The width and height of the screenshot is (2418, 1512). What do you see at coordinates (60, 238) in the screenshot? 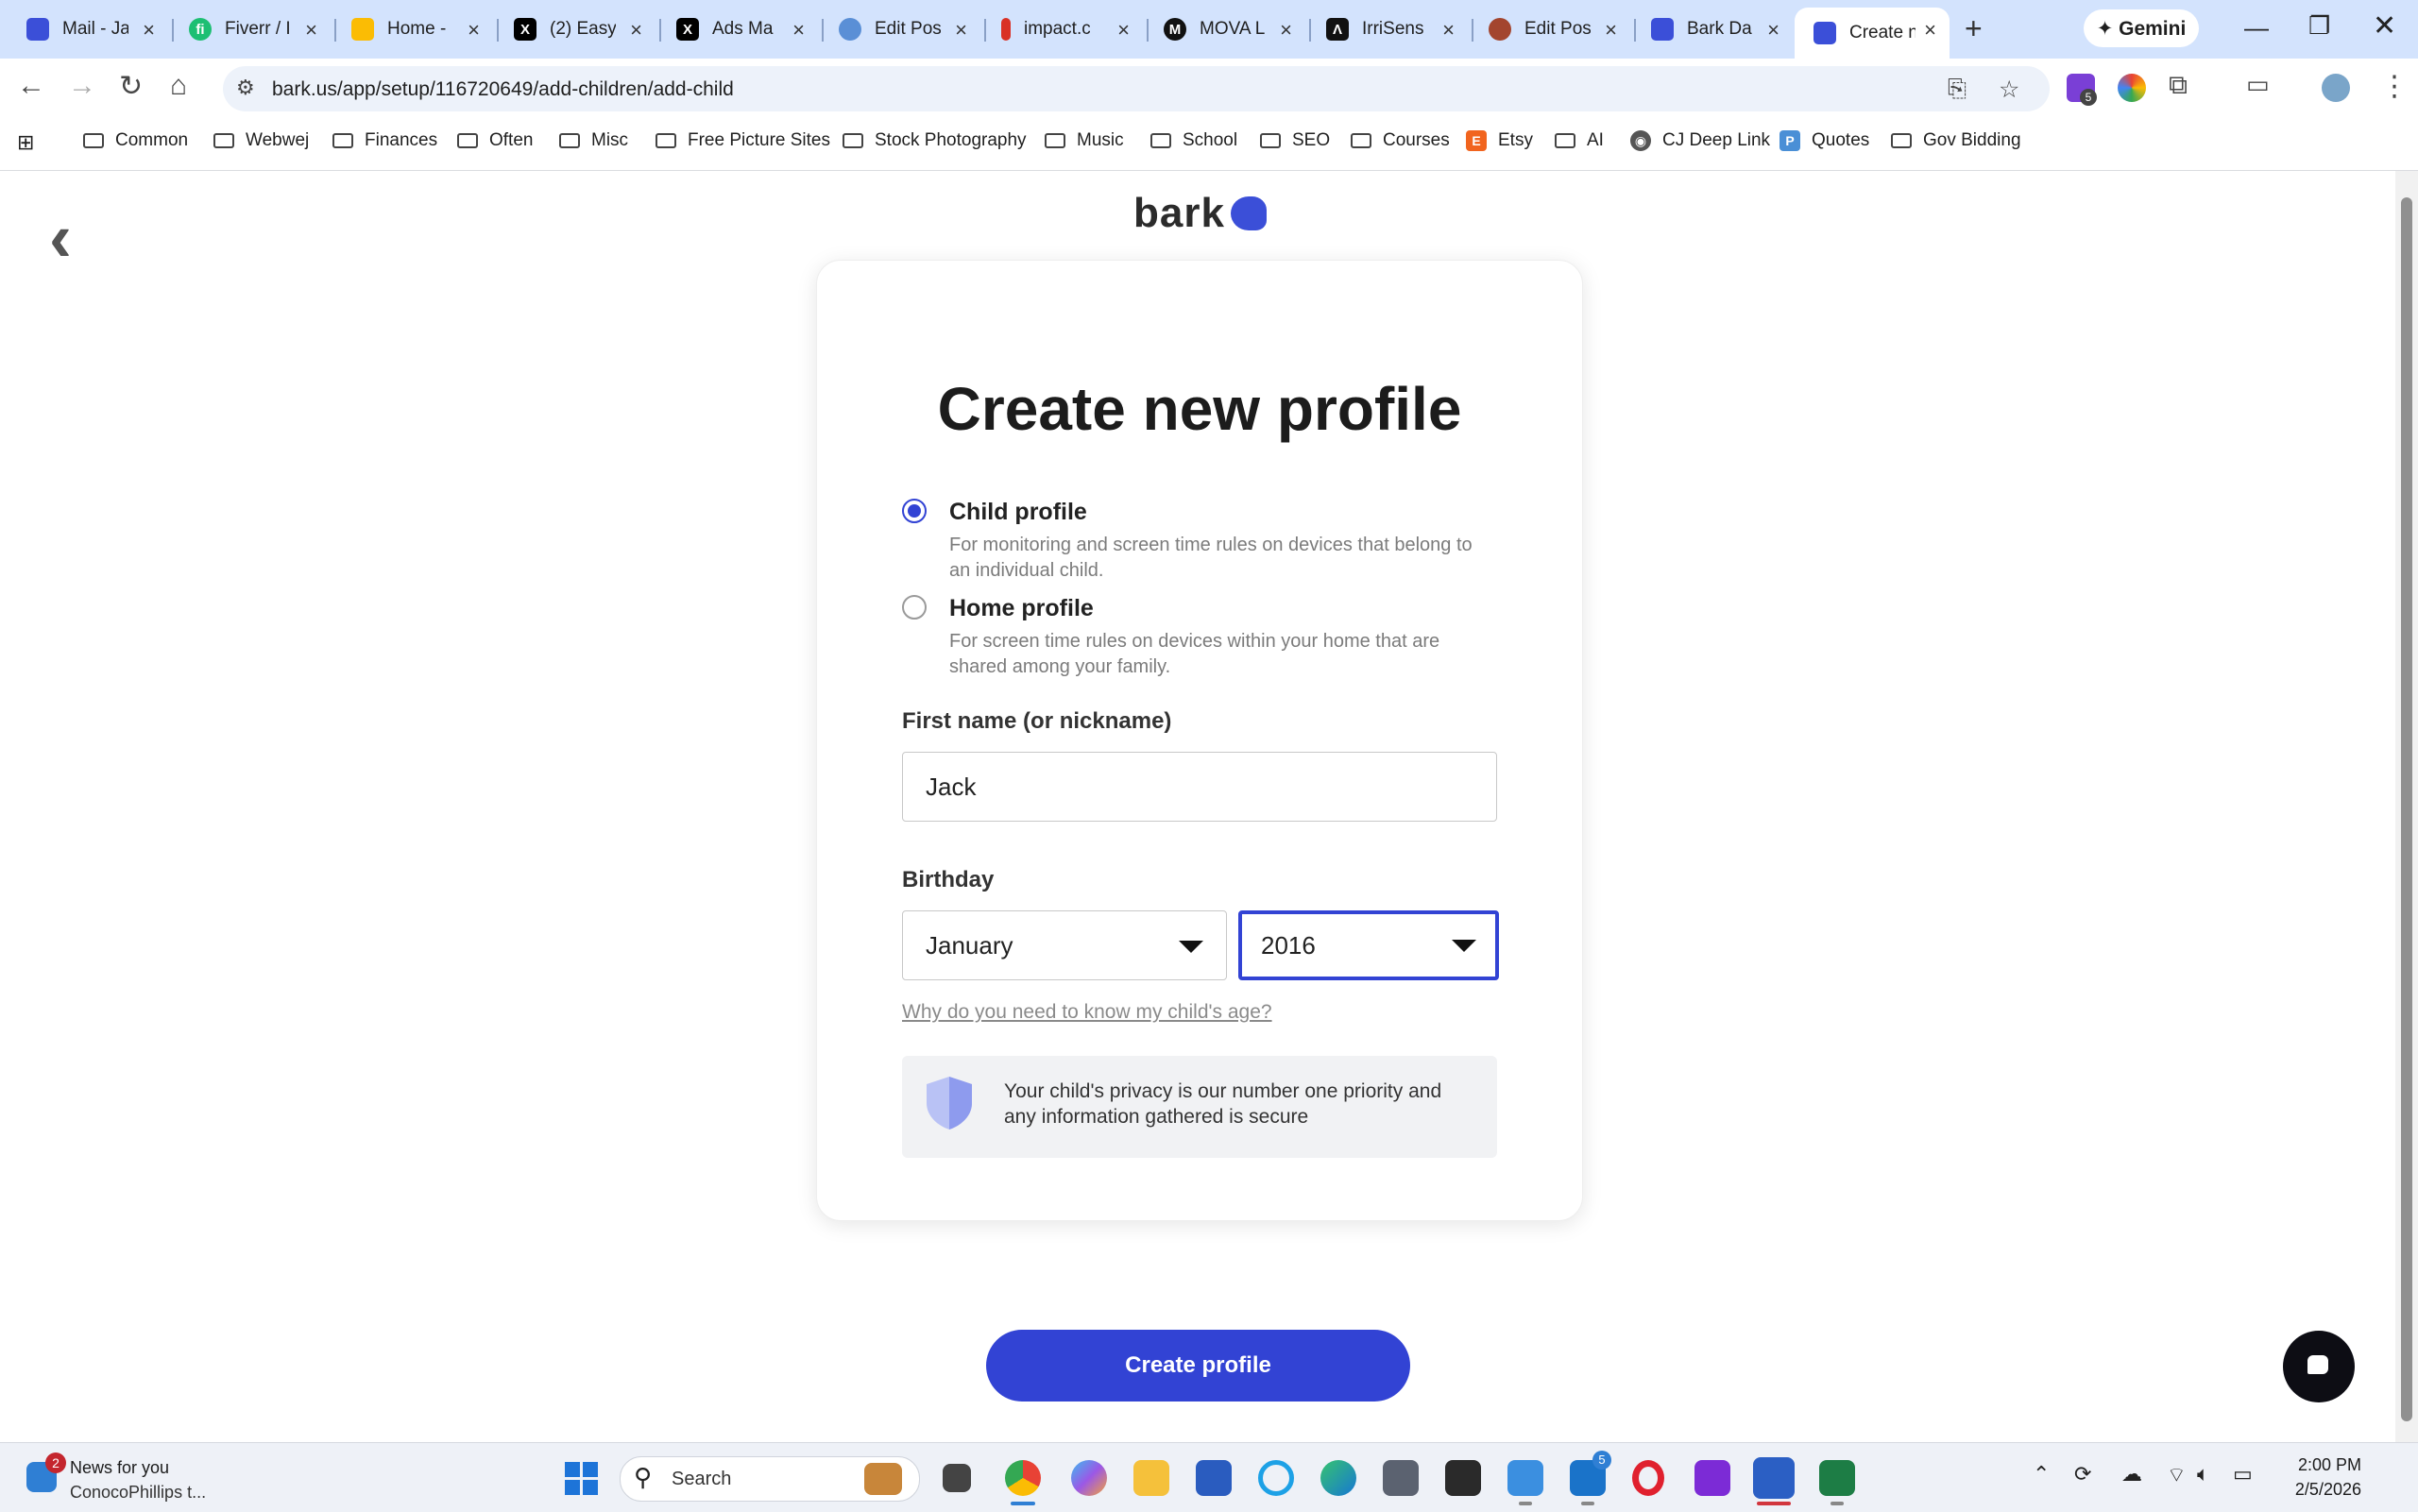
I see `back-chevron-icon: ‹` at bounding box center [60, 238].